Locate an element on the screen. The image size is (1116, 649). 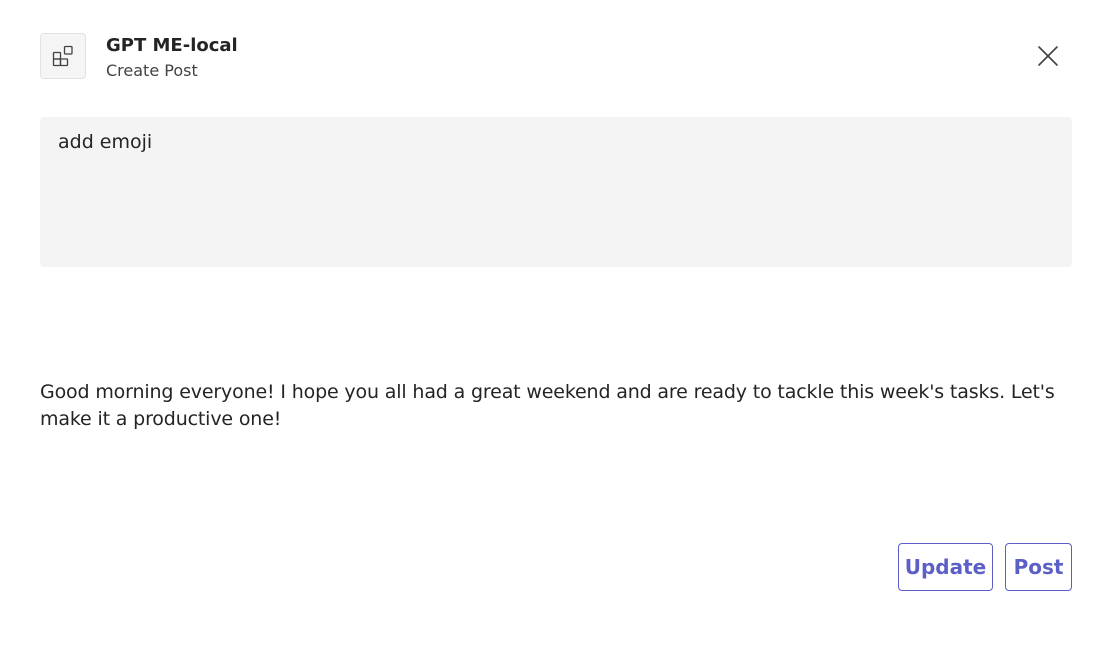
close-icon is located at coordinates (1048, 56).